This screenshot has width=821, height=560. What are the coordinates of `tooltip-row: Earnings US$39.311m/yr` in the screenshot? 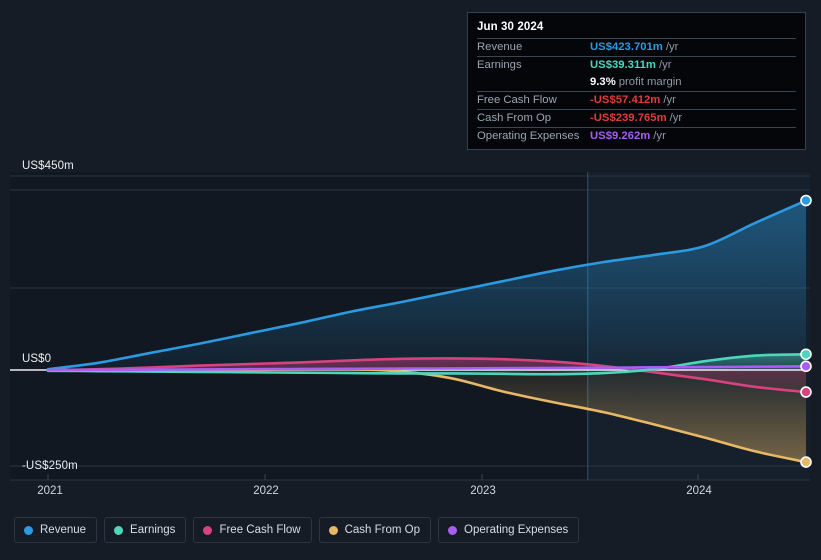 It's located at (636, 65).